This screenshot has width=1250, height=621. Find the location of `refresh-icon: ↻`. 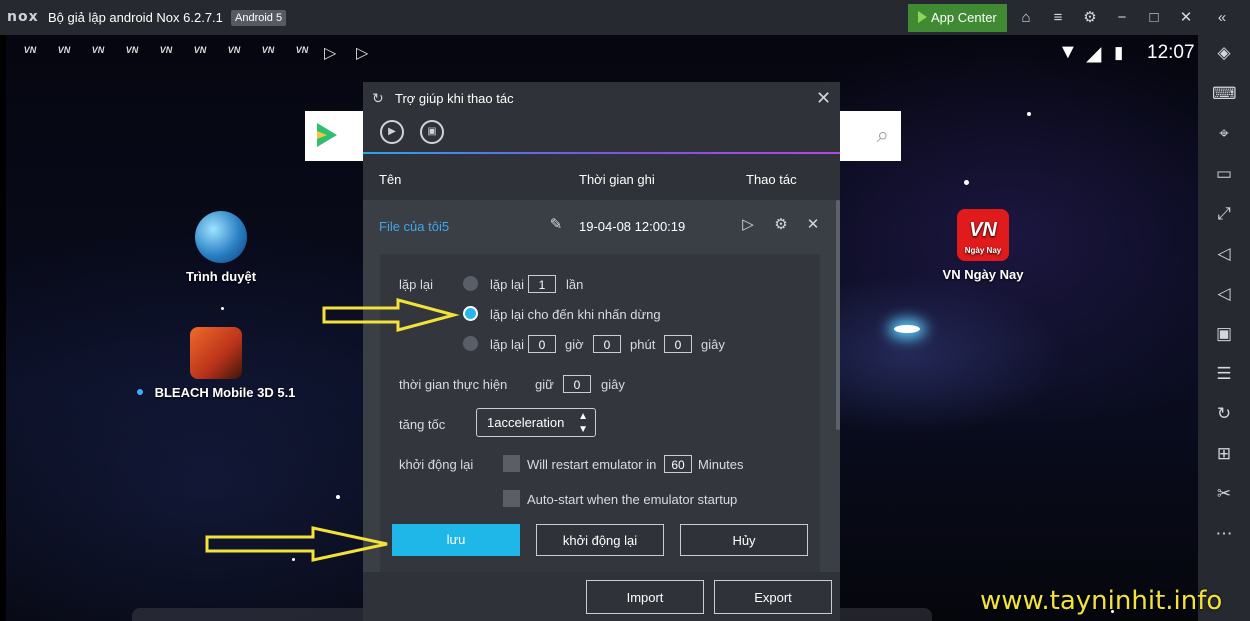

refresh-icon: ↻ is located at coordinates (378, 98).